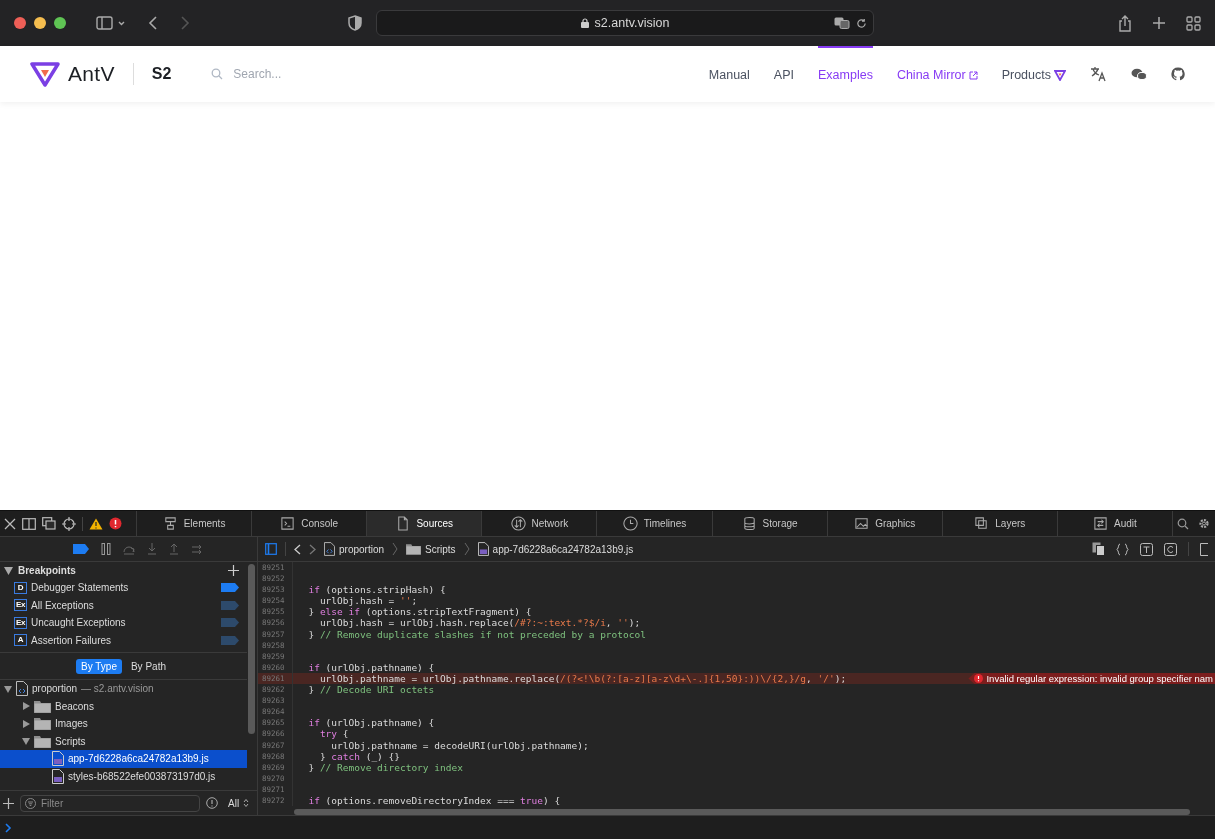 The image size is (1215, 839). What do you see at coordinates (45, 74) in the screenshot?
I see `logo-icon` at bounding box center [45, 74].